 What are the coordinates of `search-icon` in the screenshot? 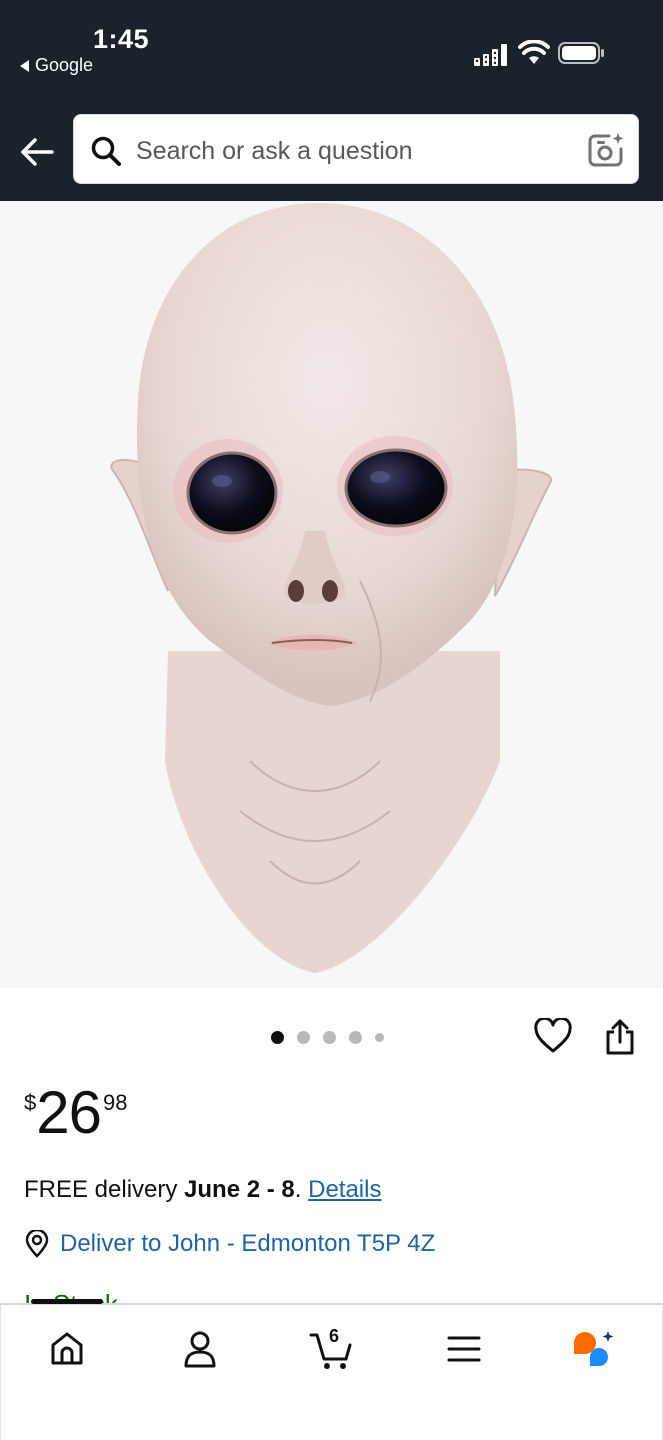 It's located at (106, 151).